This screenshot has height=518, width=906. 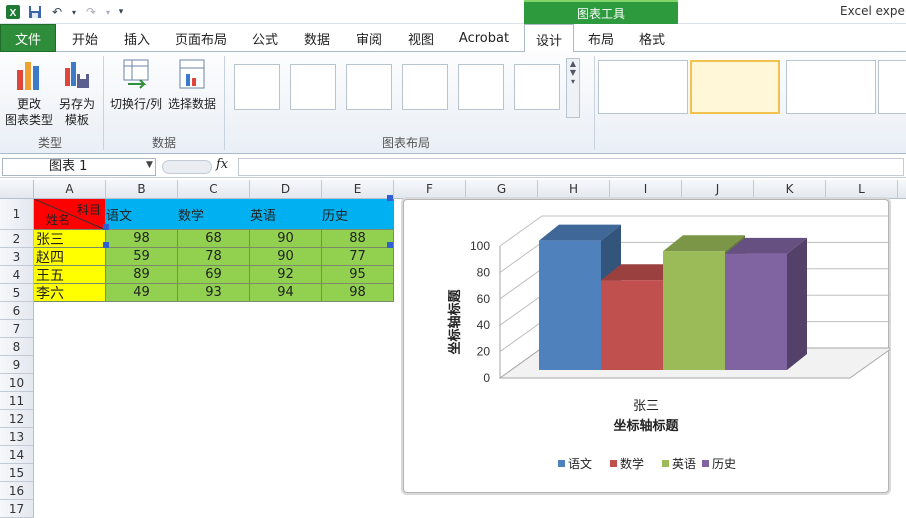 I want to click on score-cell: 95, so click(x=358, y=275).